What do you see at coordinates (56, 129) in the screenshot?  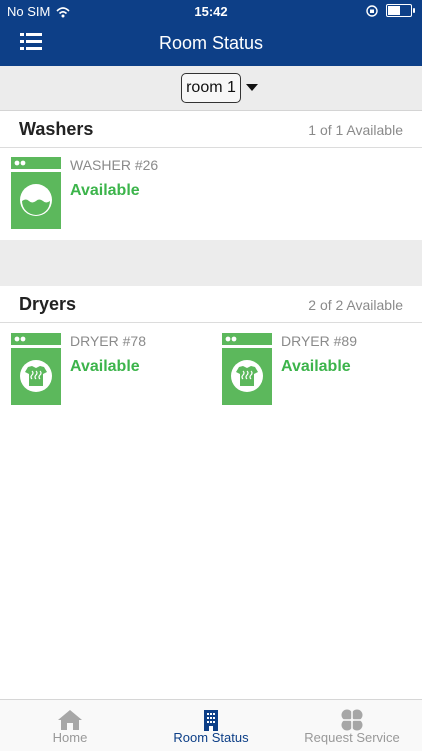 I see `section-title: Washers` at bounding box center [56, 129].